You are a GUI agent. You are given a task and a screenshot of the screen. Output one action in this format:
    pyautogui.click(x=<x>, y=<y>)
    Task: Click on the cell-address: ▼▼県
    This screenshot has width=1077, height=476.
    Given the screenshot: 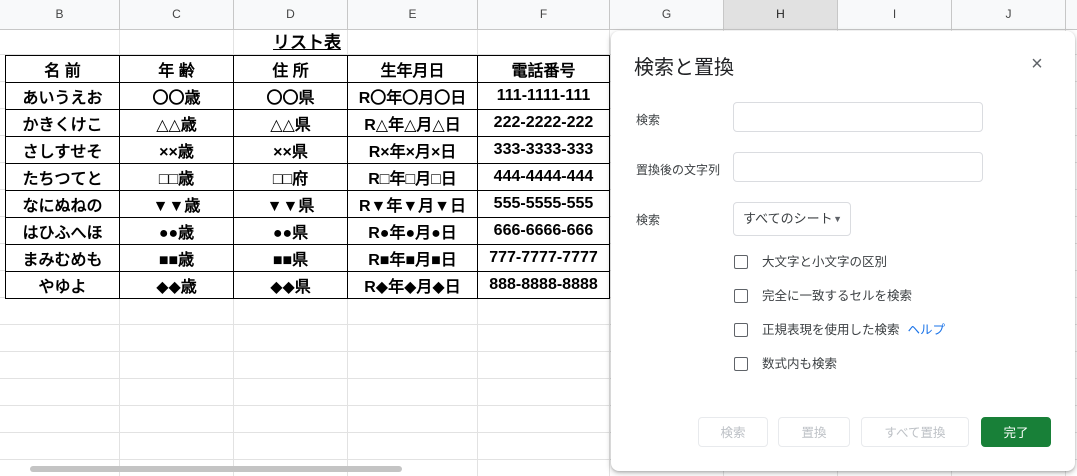 What is the action you would take?
    pyautogui.click(x=290, y=204)
    